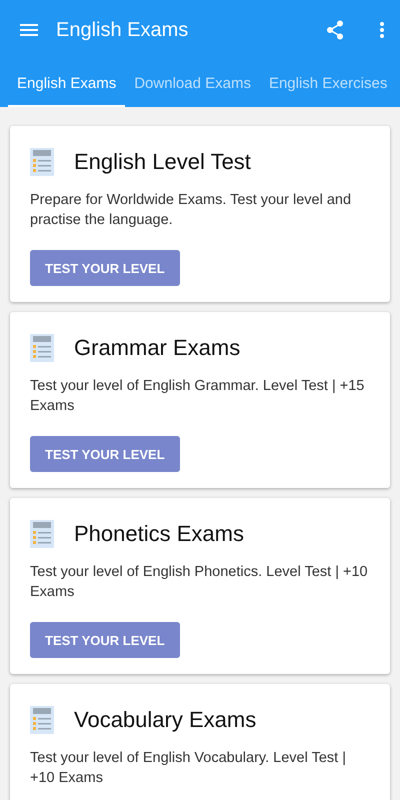 This screenshot has width=400, height=800. Describe the element at coordinates (198, 396) in the screenshot. I see `card-description: Test your level of English Grammar. Level Test | +15 Exams` at that location.